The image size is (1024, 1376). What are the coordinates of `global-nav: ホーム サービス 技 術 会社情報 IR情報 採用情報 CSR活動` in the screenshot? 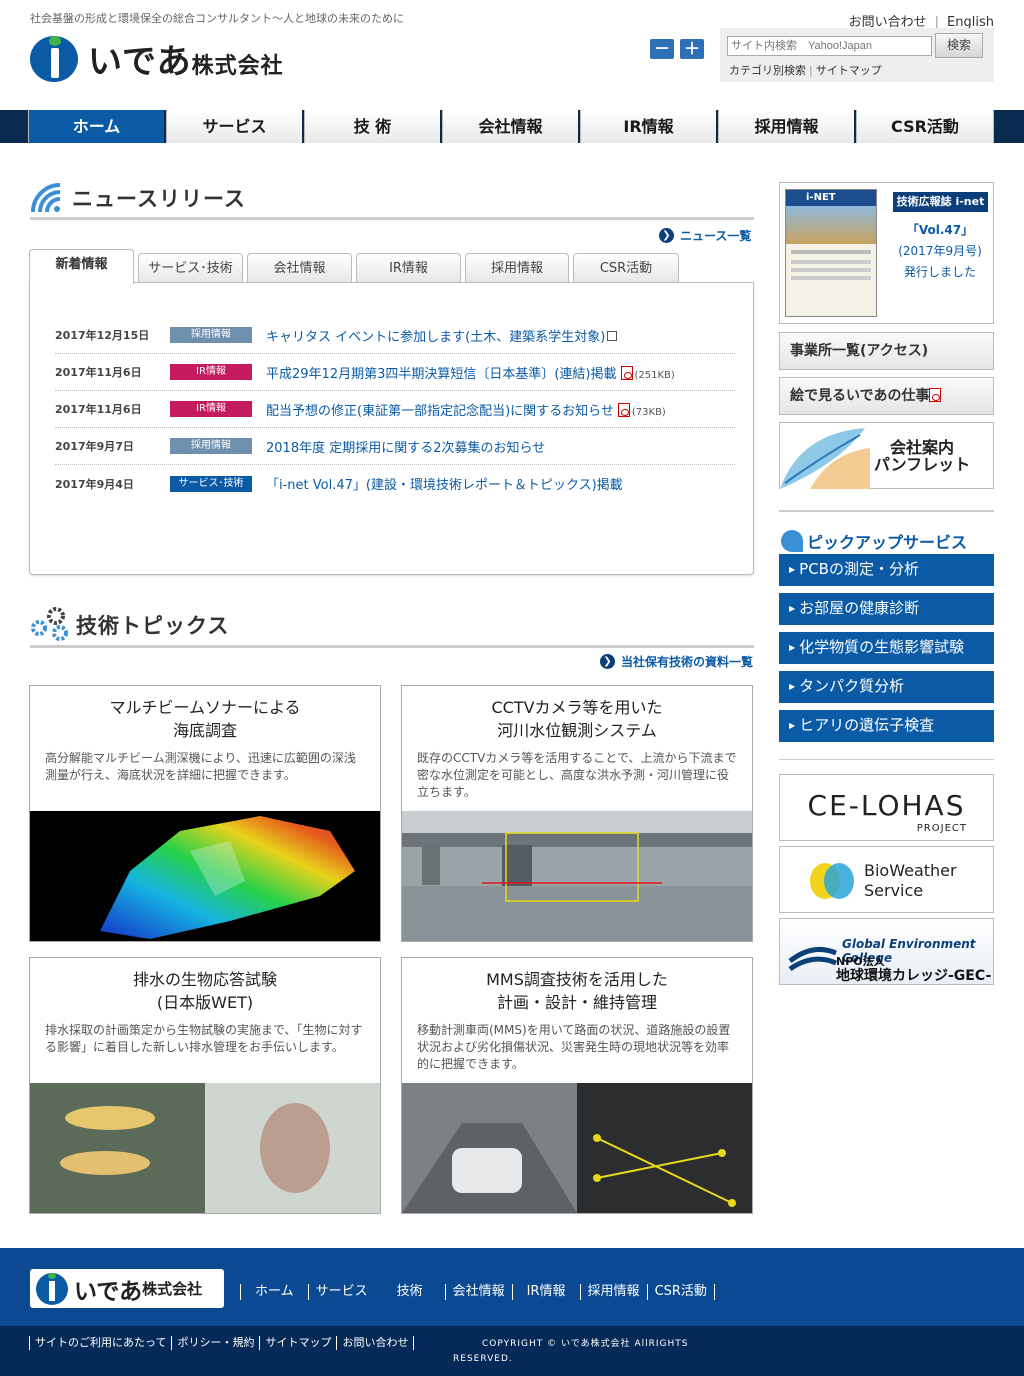 It's located at (512, 126).